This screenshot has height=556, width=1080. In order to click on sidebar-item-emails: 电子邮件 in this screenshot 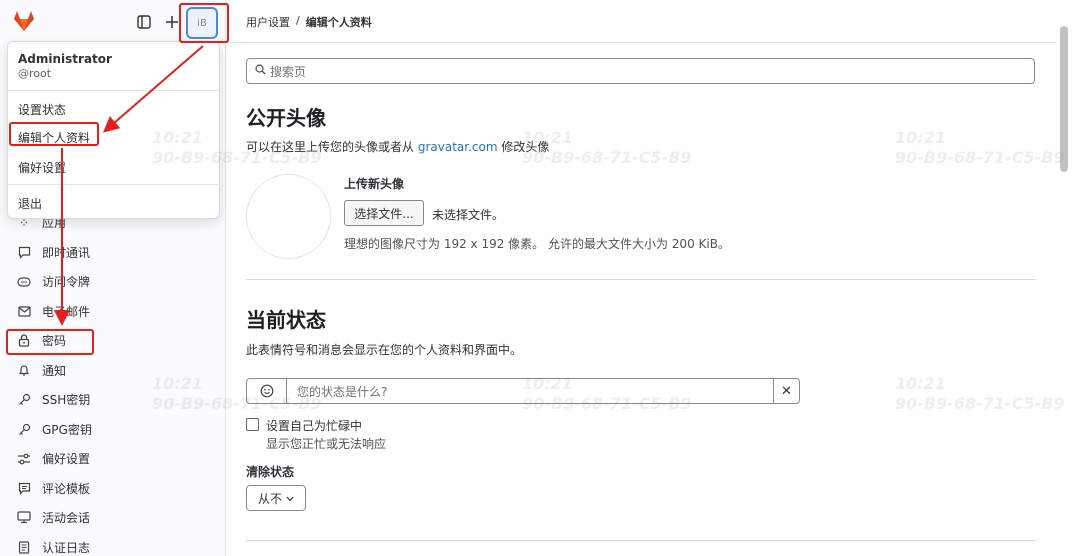, I will do `click(113, 312)`.